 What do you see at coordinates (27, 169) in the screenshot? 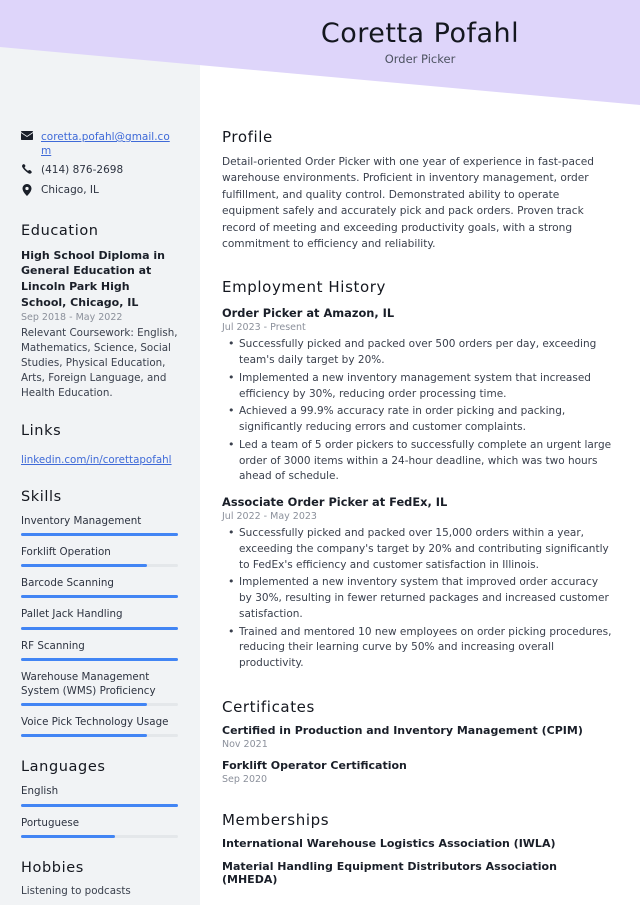
I see `phone-icon` at bounding box center [27, 169].